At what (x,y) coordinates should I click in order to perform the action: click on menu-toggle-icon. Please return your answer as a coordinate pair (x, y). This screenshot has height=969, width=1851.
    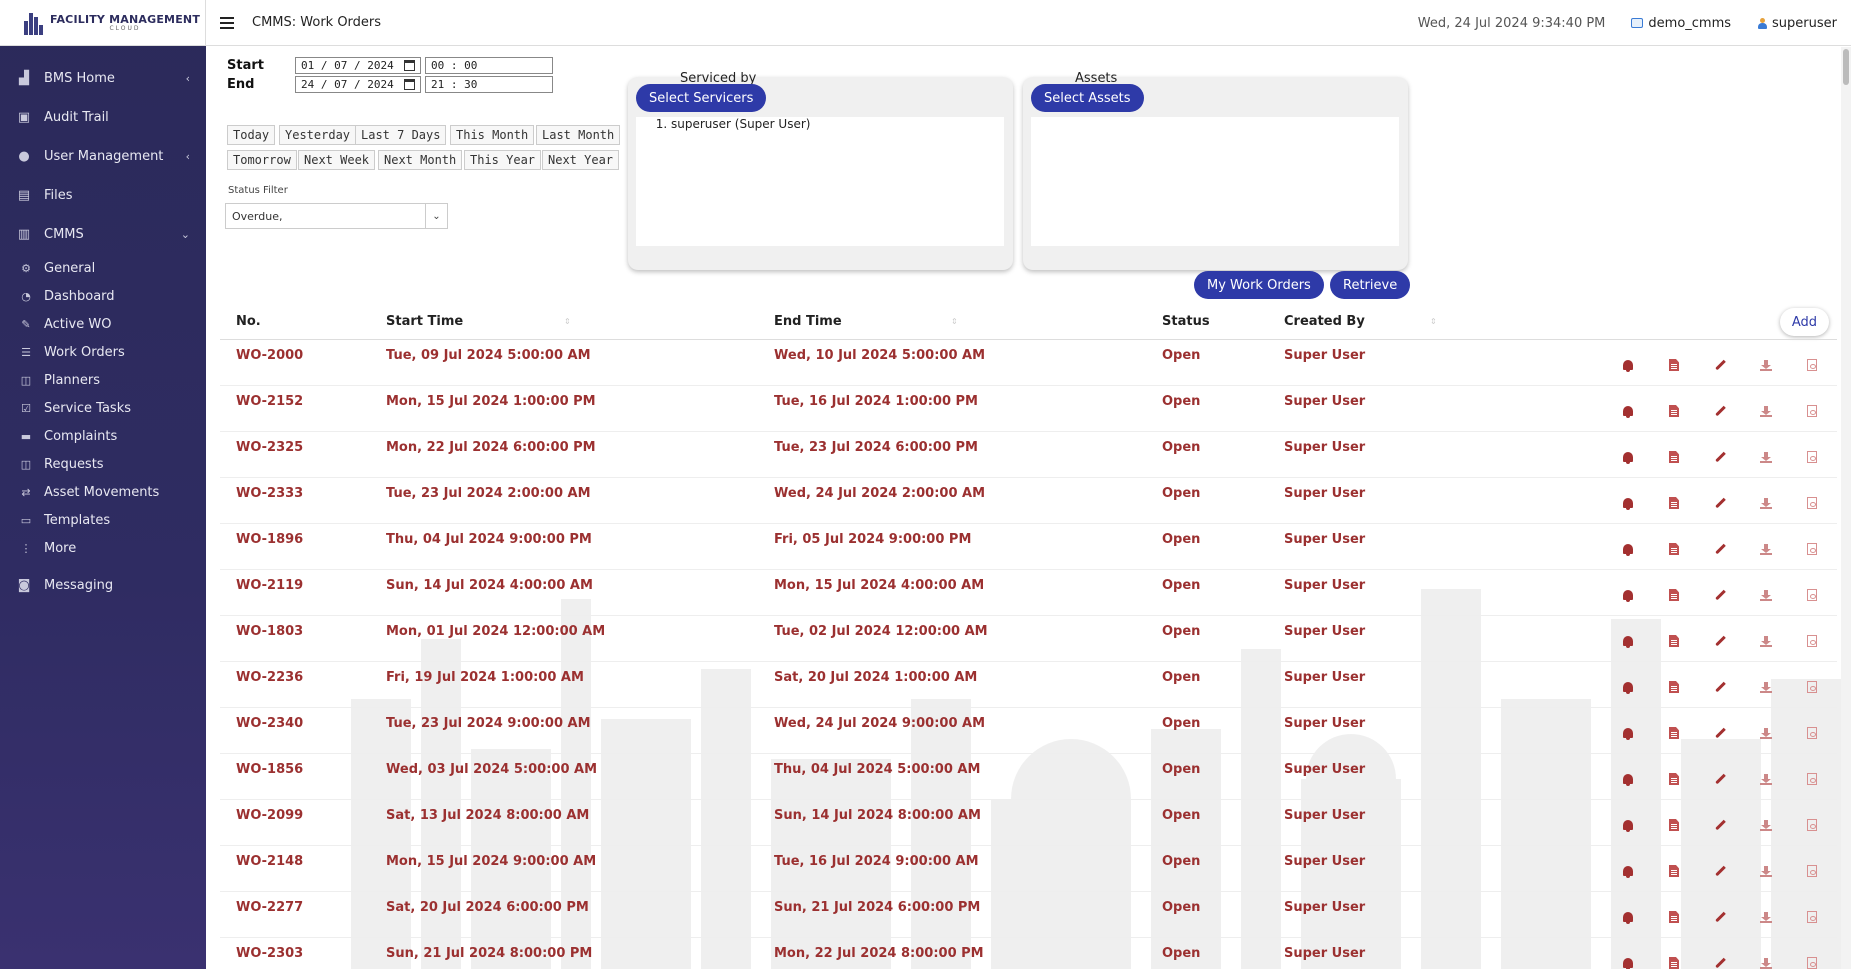
    Looking at the image, I should click on (227, 22).